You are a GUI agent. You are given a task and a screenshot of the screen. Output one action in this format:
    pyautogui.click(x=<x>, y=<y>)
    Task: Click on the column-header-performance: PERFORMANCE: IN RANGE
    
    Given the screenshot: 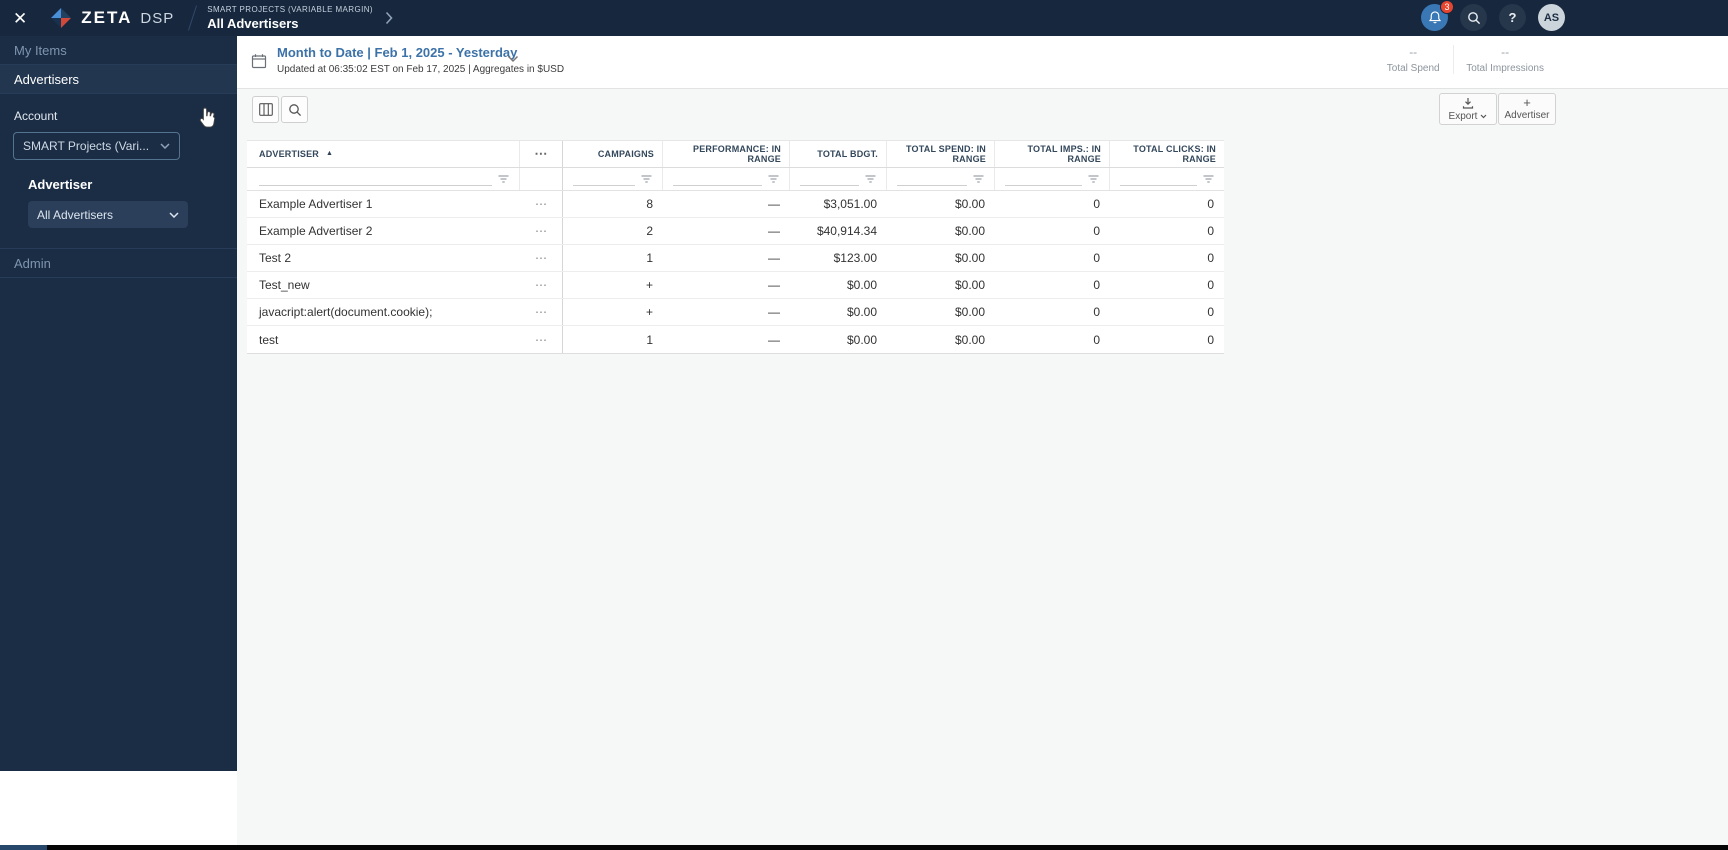 What is the action you would take?
    pyautogui.click(x=726, y=154)
    